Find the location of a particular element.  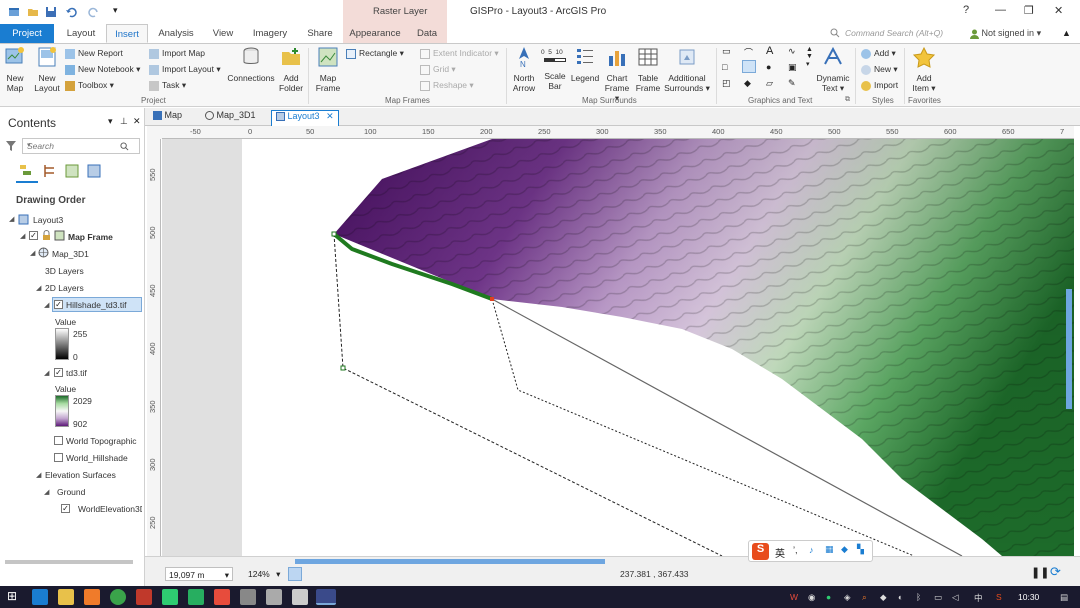

extent-indicator-button: Extent Indicator ▾ is located at coordinates (459, 53).